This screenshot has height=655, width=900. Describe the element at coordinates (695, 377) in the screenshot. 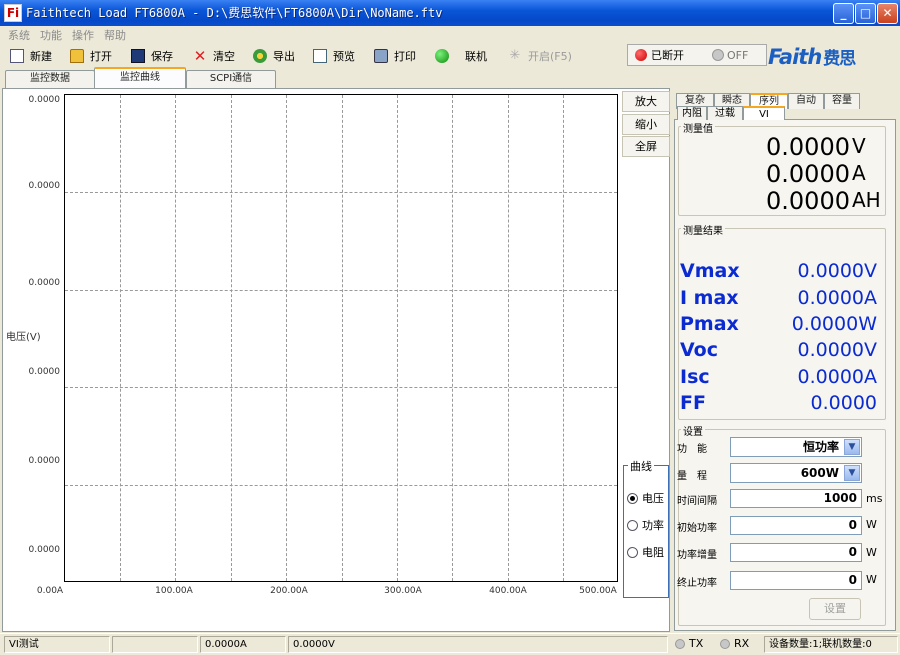

I see `result-label-4: Isc` at that location.